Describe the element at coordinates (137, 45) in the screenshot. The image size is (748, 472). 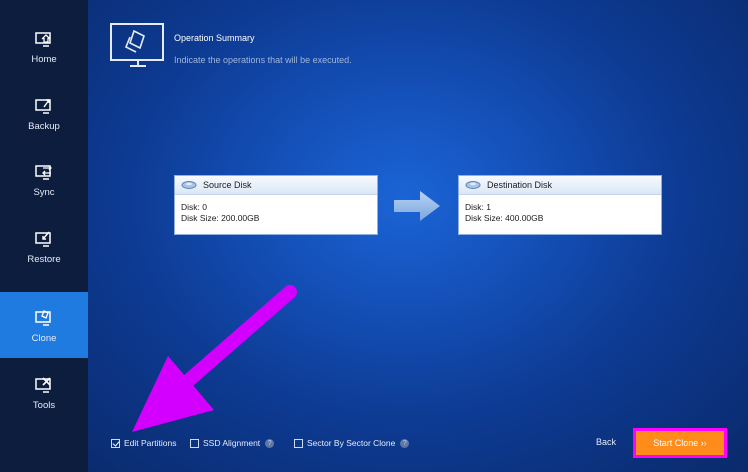
I see `clone-monitor-icon` at that location.